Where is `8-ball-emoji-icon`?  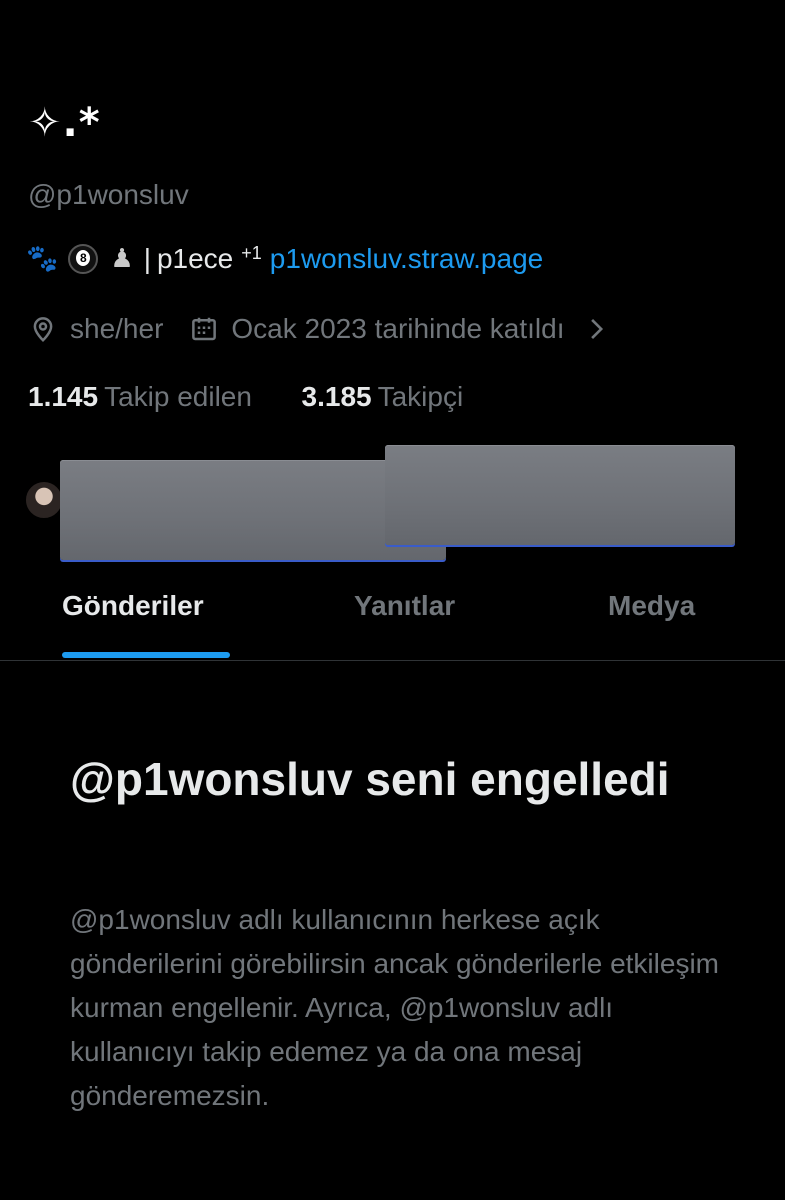
8-ball-emoji-icon is located at coordinates (83, 259).